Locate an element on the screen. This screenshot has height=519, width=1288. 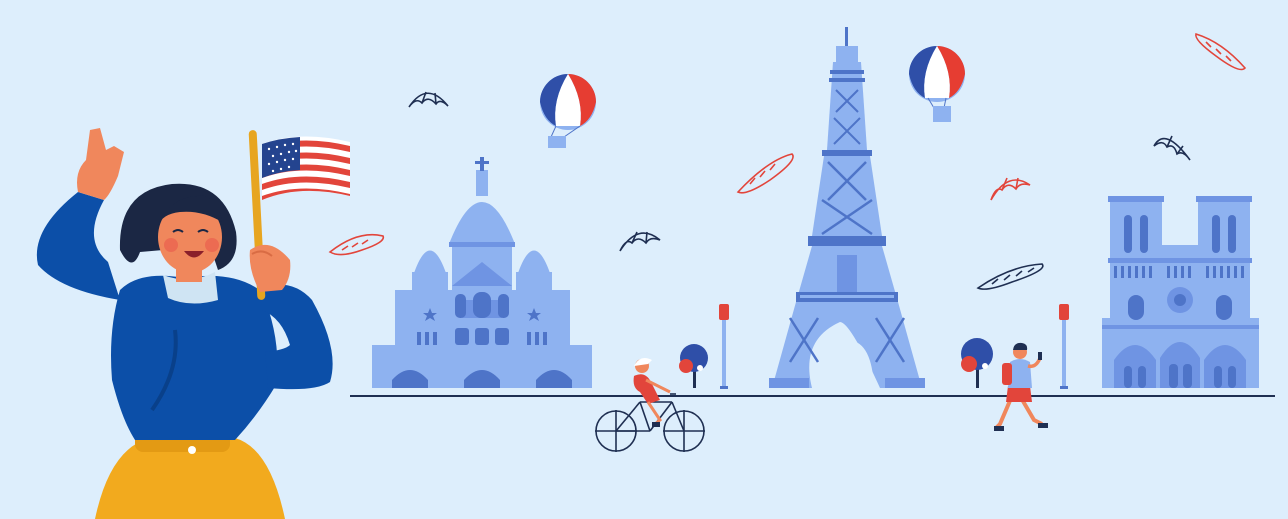
us-flag-icon is located at coordinates (306, 168).